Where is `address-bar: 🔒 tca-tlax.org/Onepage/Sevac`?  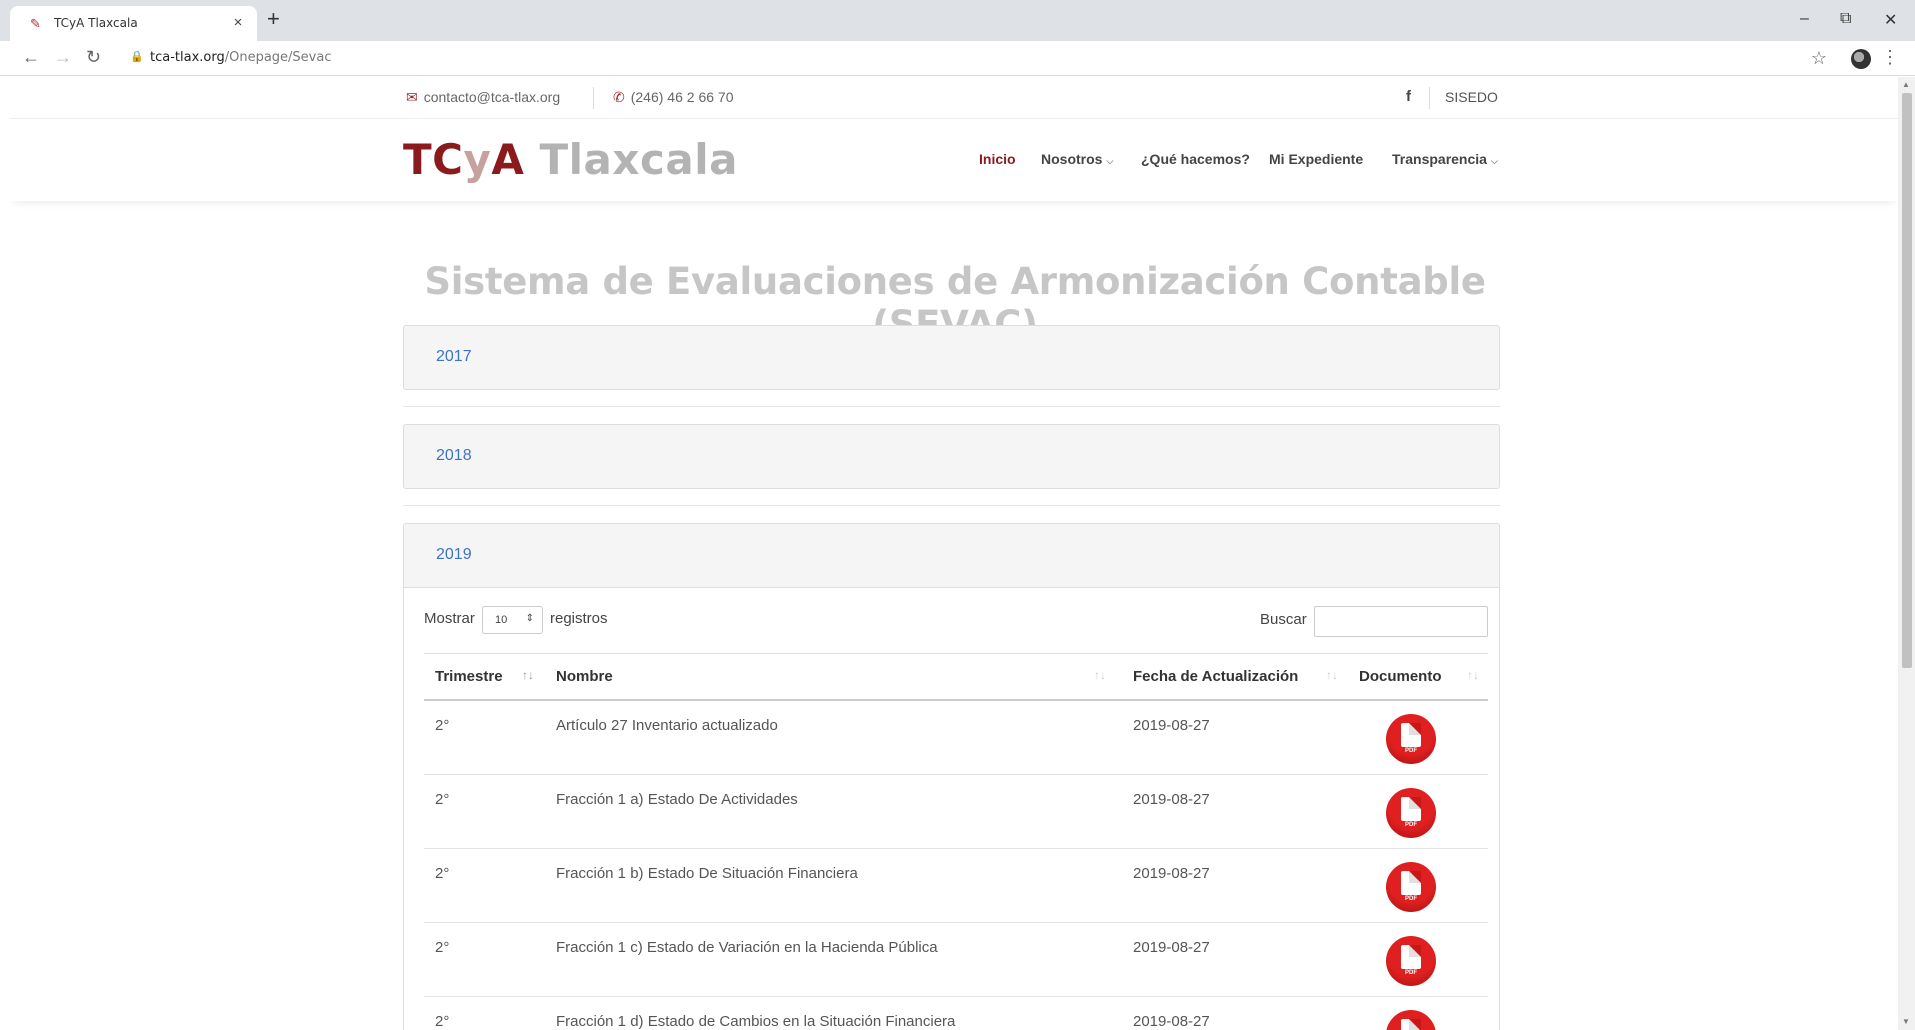
address-bar: 🔒 tca-tlax.org/Onepage/Sevac is located at coordinates (966, 58).